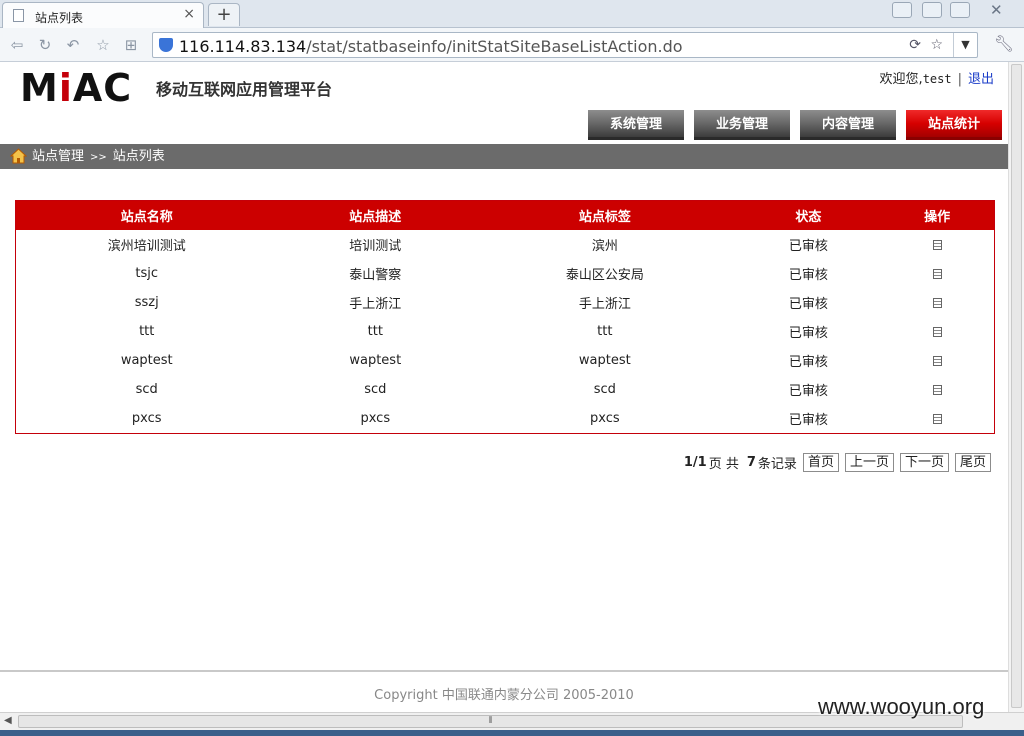  Describe the element at coordinates (1004, 43) in the screenshot. I see `settings-wrench-icon: 🔧︎` at that location.